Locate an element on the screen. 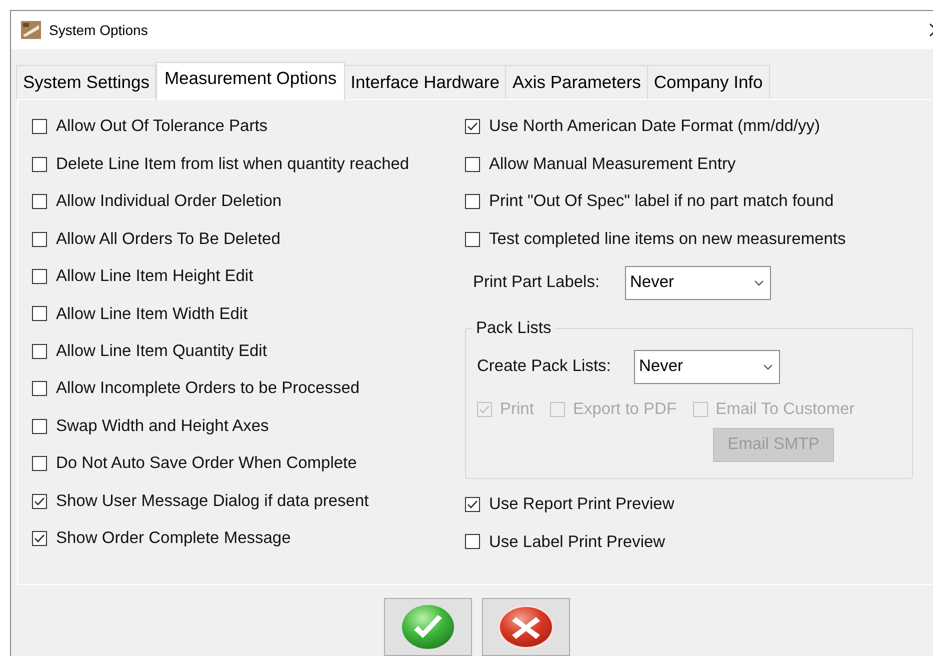  tab: Company Info is located at coordinates (708, 82).